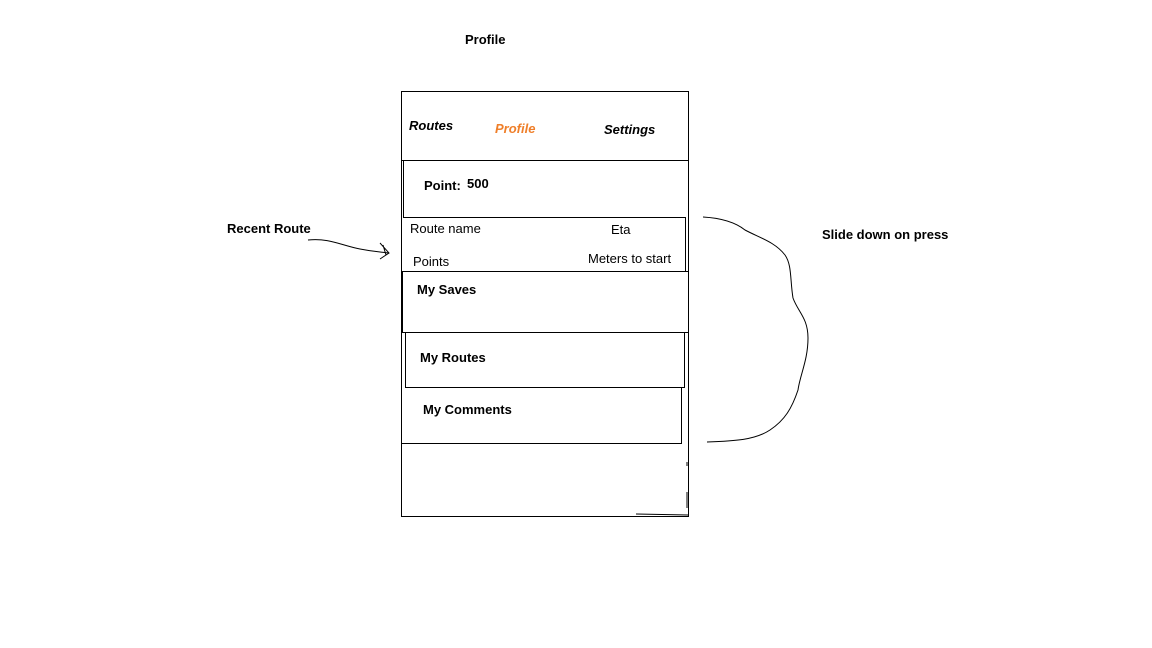  I want to click on slide-down-bracket, so click(755, 329).